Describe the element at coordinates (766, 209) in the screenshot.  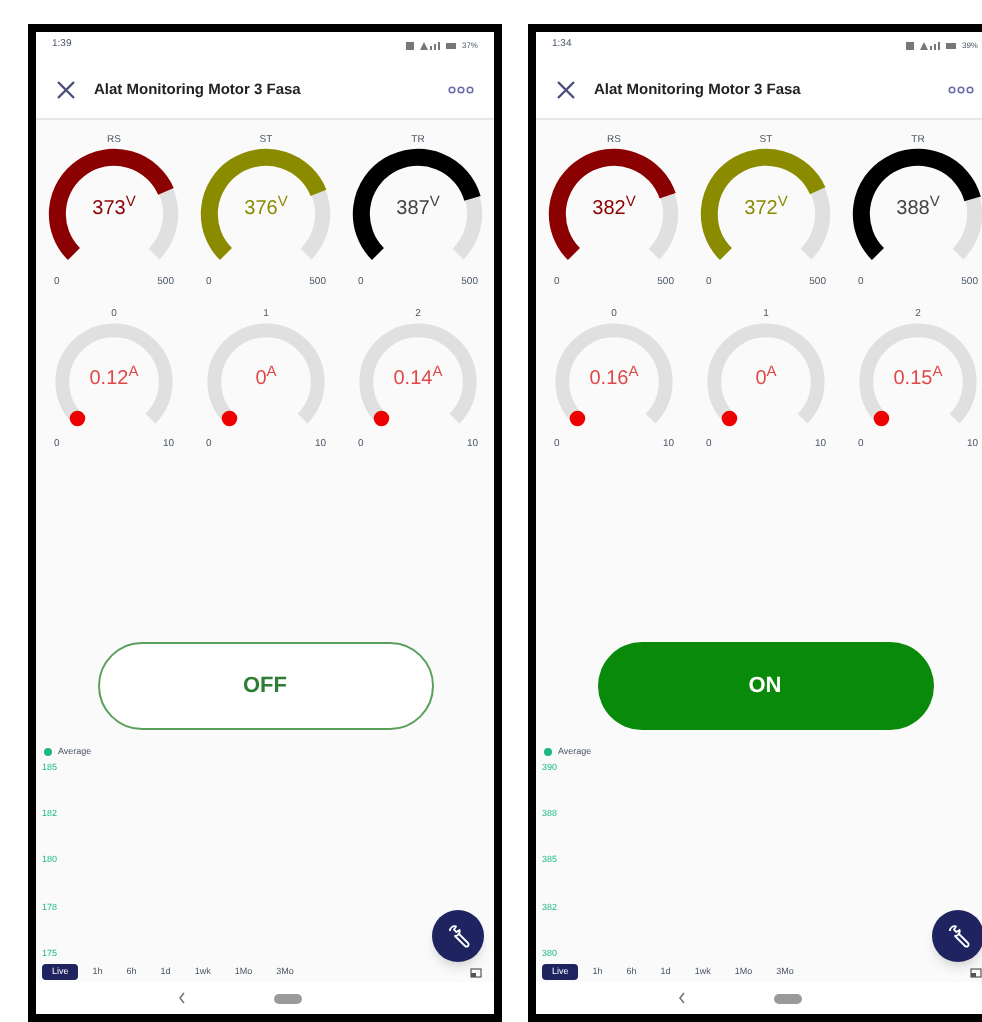
I see `gauge-value: 372$^{V}$` at that location.